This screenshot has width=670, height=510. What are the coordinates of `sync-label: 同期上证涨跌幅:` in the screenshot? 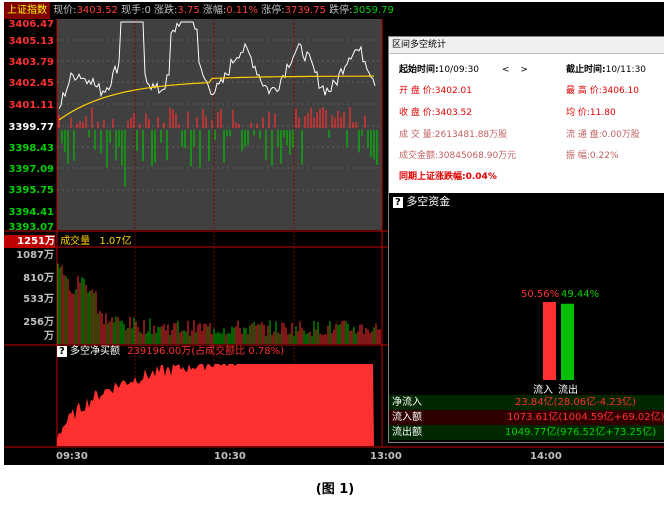 It's located at (432, 177).